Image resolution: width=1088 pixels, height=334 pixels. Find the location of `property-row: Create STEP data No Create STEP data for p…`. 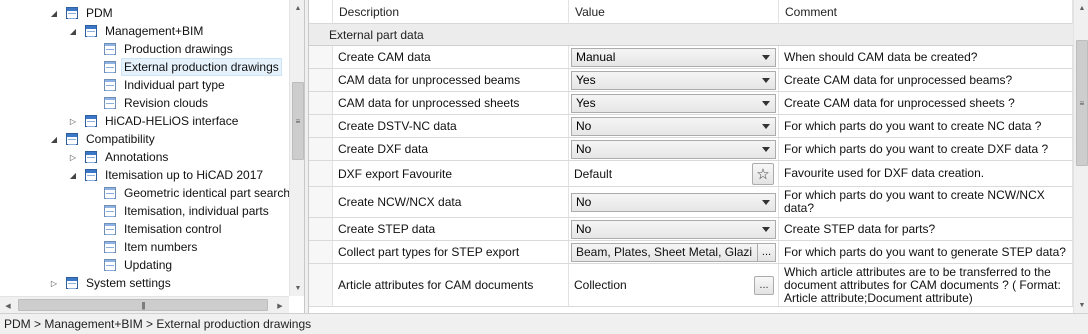

property-row: Create STEP data No Create STEP data for p… is located at coordinates (691, 229).